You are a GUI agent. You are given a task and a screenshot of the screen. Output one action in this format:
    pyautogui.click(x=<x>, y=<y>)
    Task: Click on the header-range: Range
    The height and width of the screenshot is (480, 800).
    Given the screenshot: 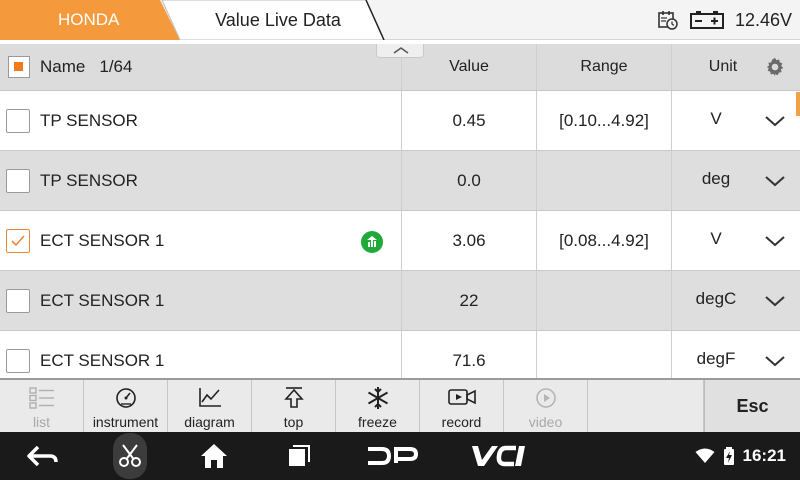 What is the action you would take?
    pyautogui.click(x=604, y=67)
    